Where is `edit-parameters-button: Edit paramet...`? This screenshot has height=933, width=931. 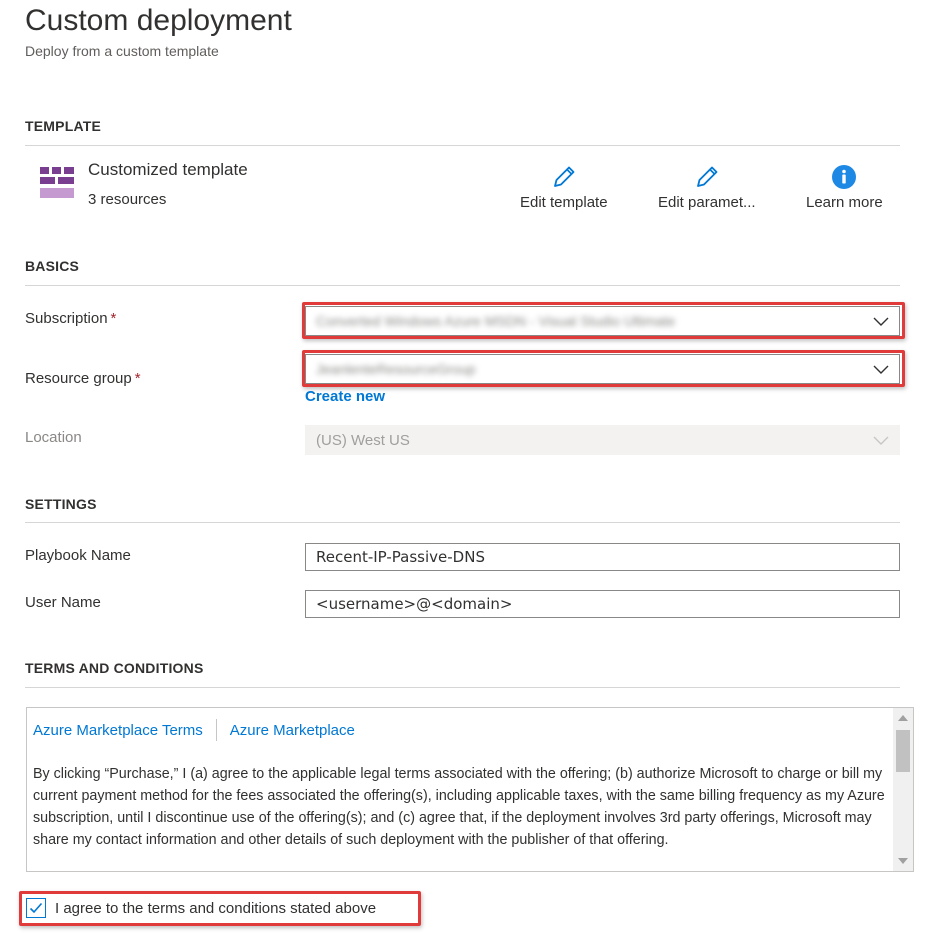
edit-parameters-button: Edit paramet... is located at coordinates (707, 186).